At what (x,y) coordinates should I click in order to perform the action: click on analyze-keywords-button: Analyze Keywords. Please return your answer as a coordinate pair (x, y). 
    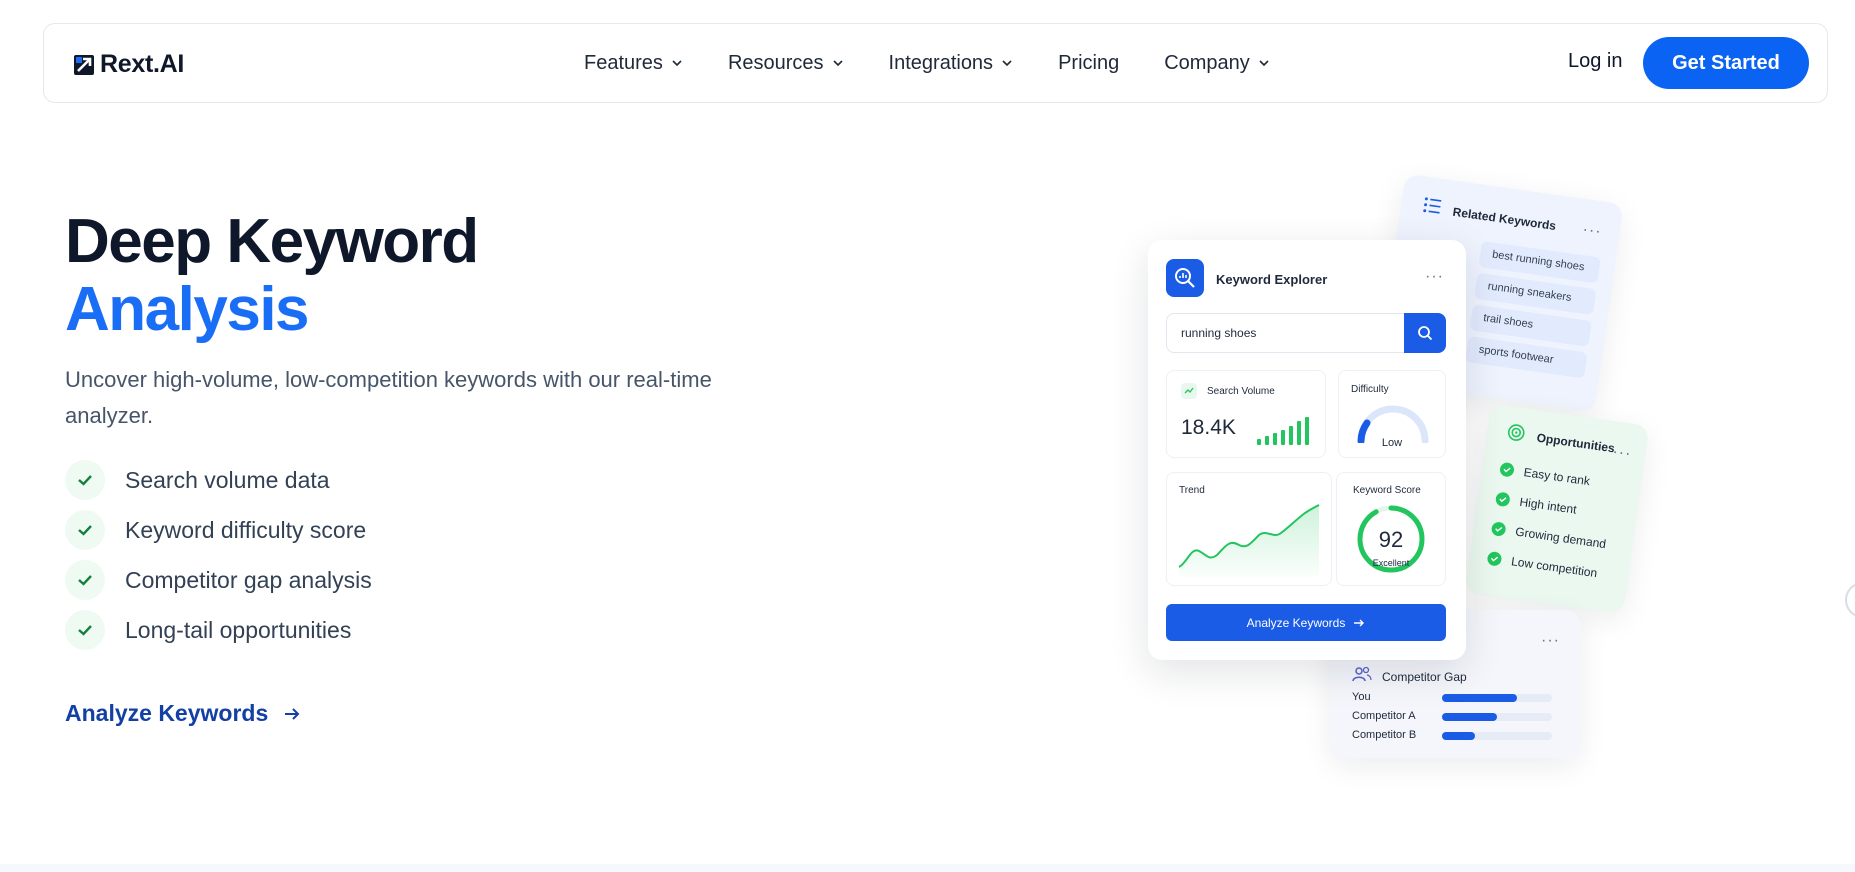
    Looking at the image, I should click on (1306, 622).